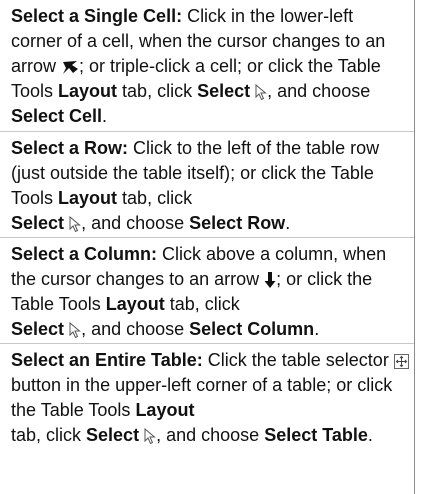 The image size is (428, 494). What do you see at coordinates (70, 67) in the screenshot?
I see `diagonal-arrow-cursor-icon` at bounding box center [70, 67].